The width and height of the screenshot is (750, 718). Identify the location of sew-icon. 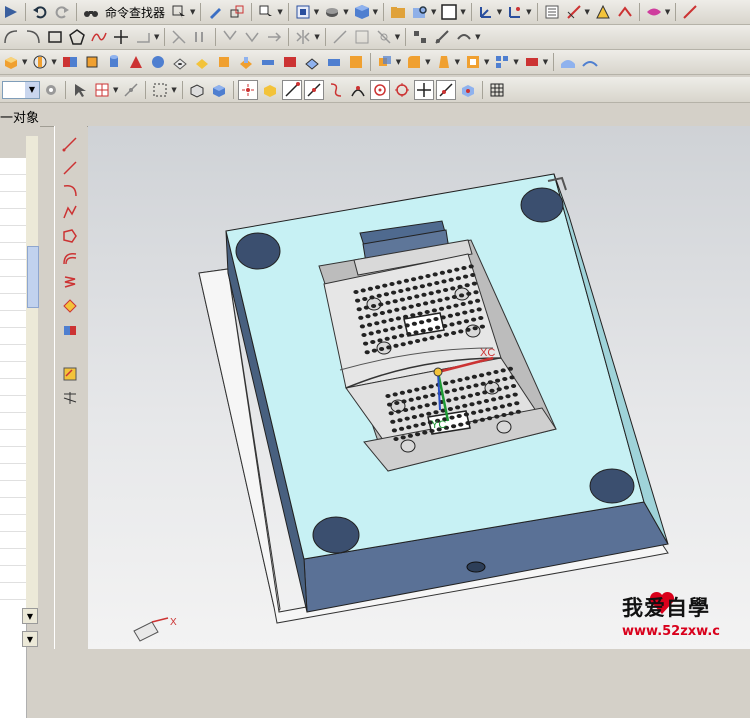
(356, 62).